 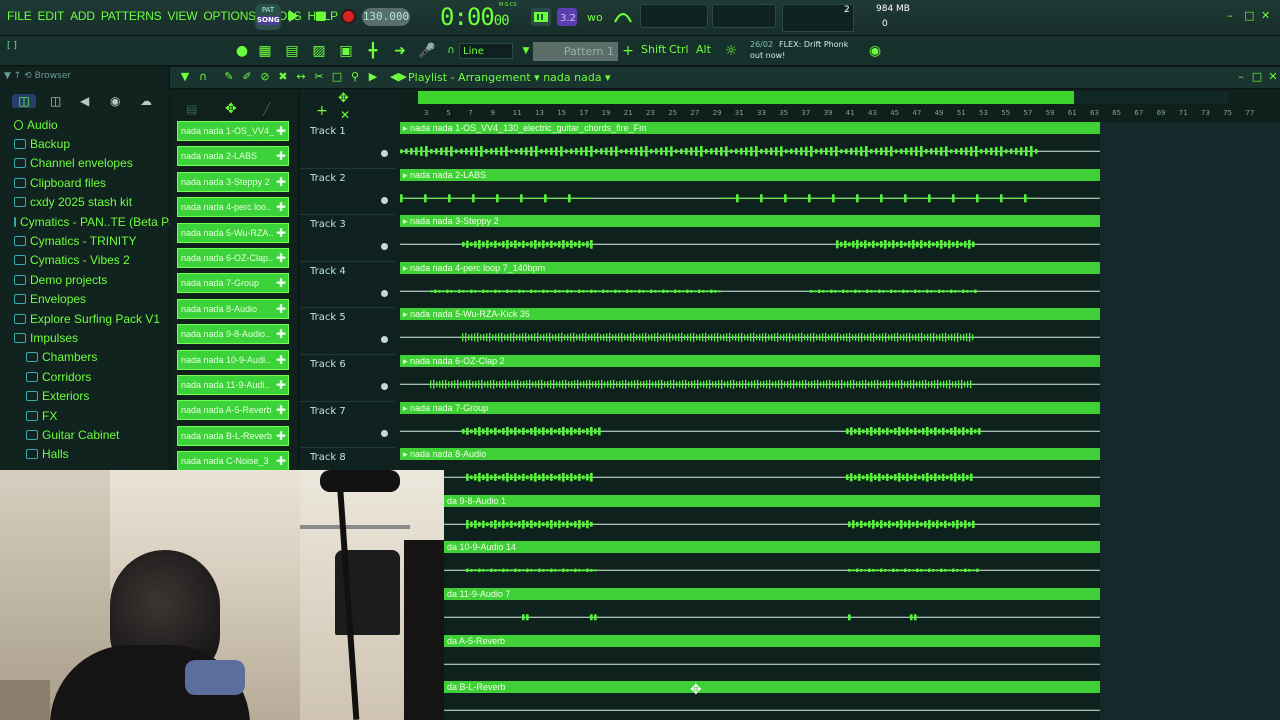 I want to click on arrangement-name: nada nada, so click(x=572, y=77).